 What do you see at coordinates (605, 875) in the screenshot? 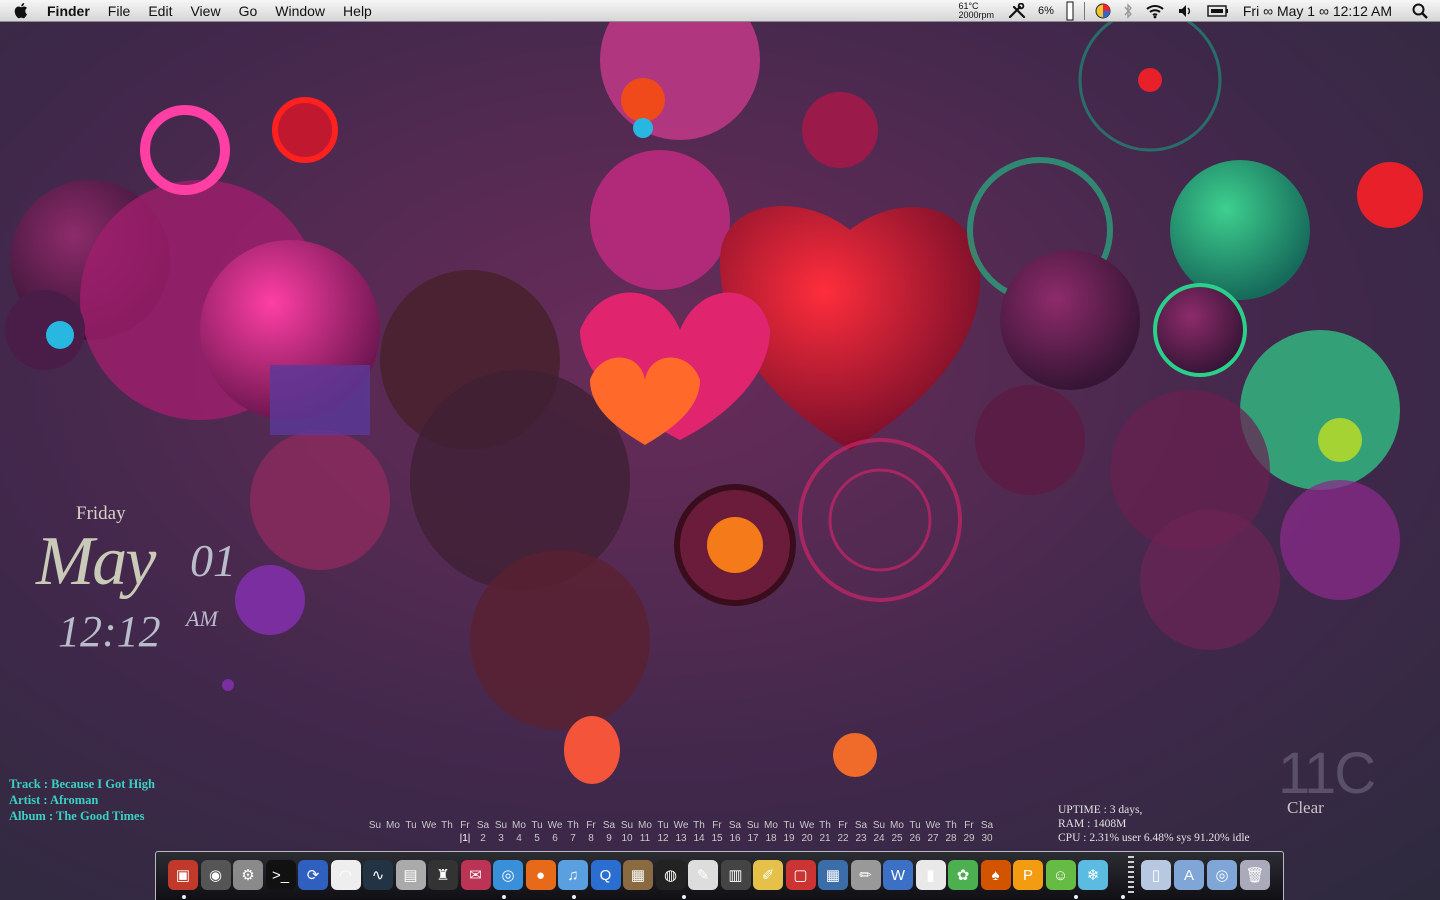
I see `quicktime-icon: Q` at bounding box center [605, 875].